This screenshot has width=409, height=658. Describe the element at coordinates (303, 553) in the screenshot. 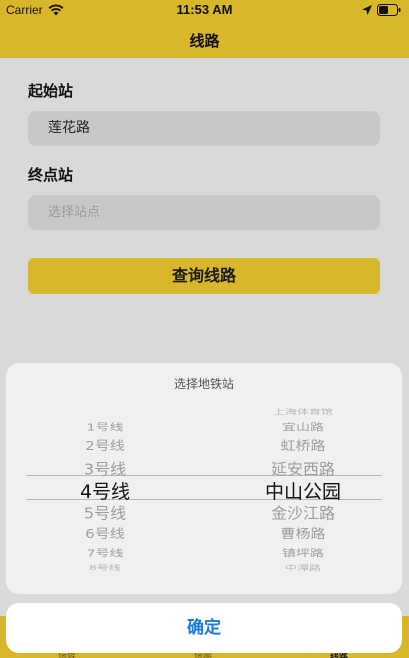

I see `station-option: 镇坪路` at that location.